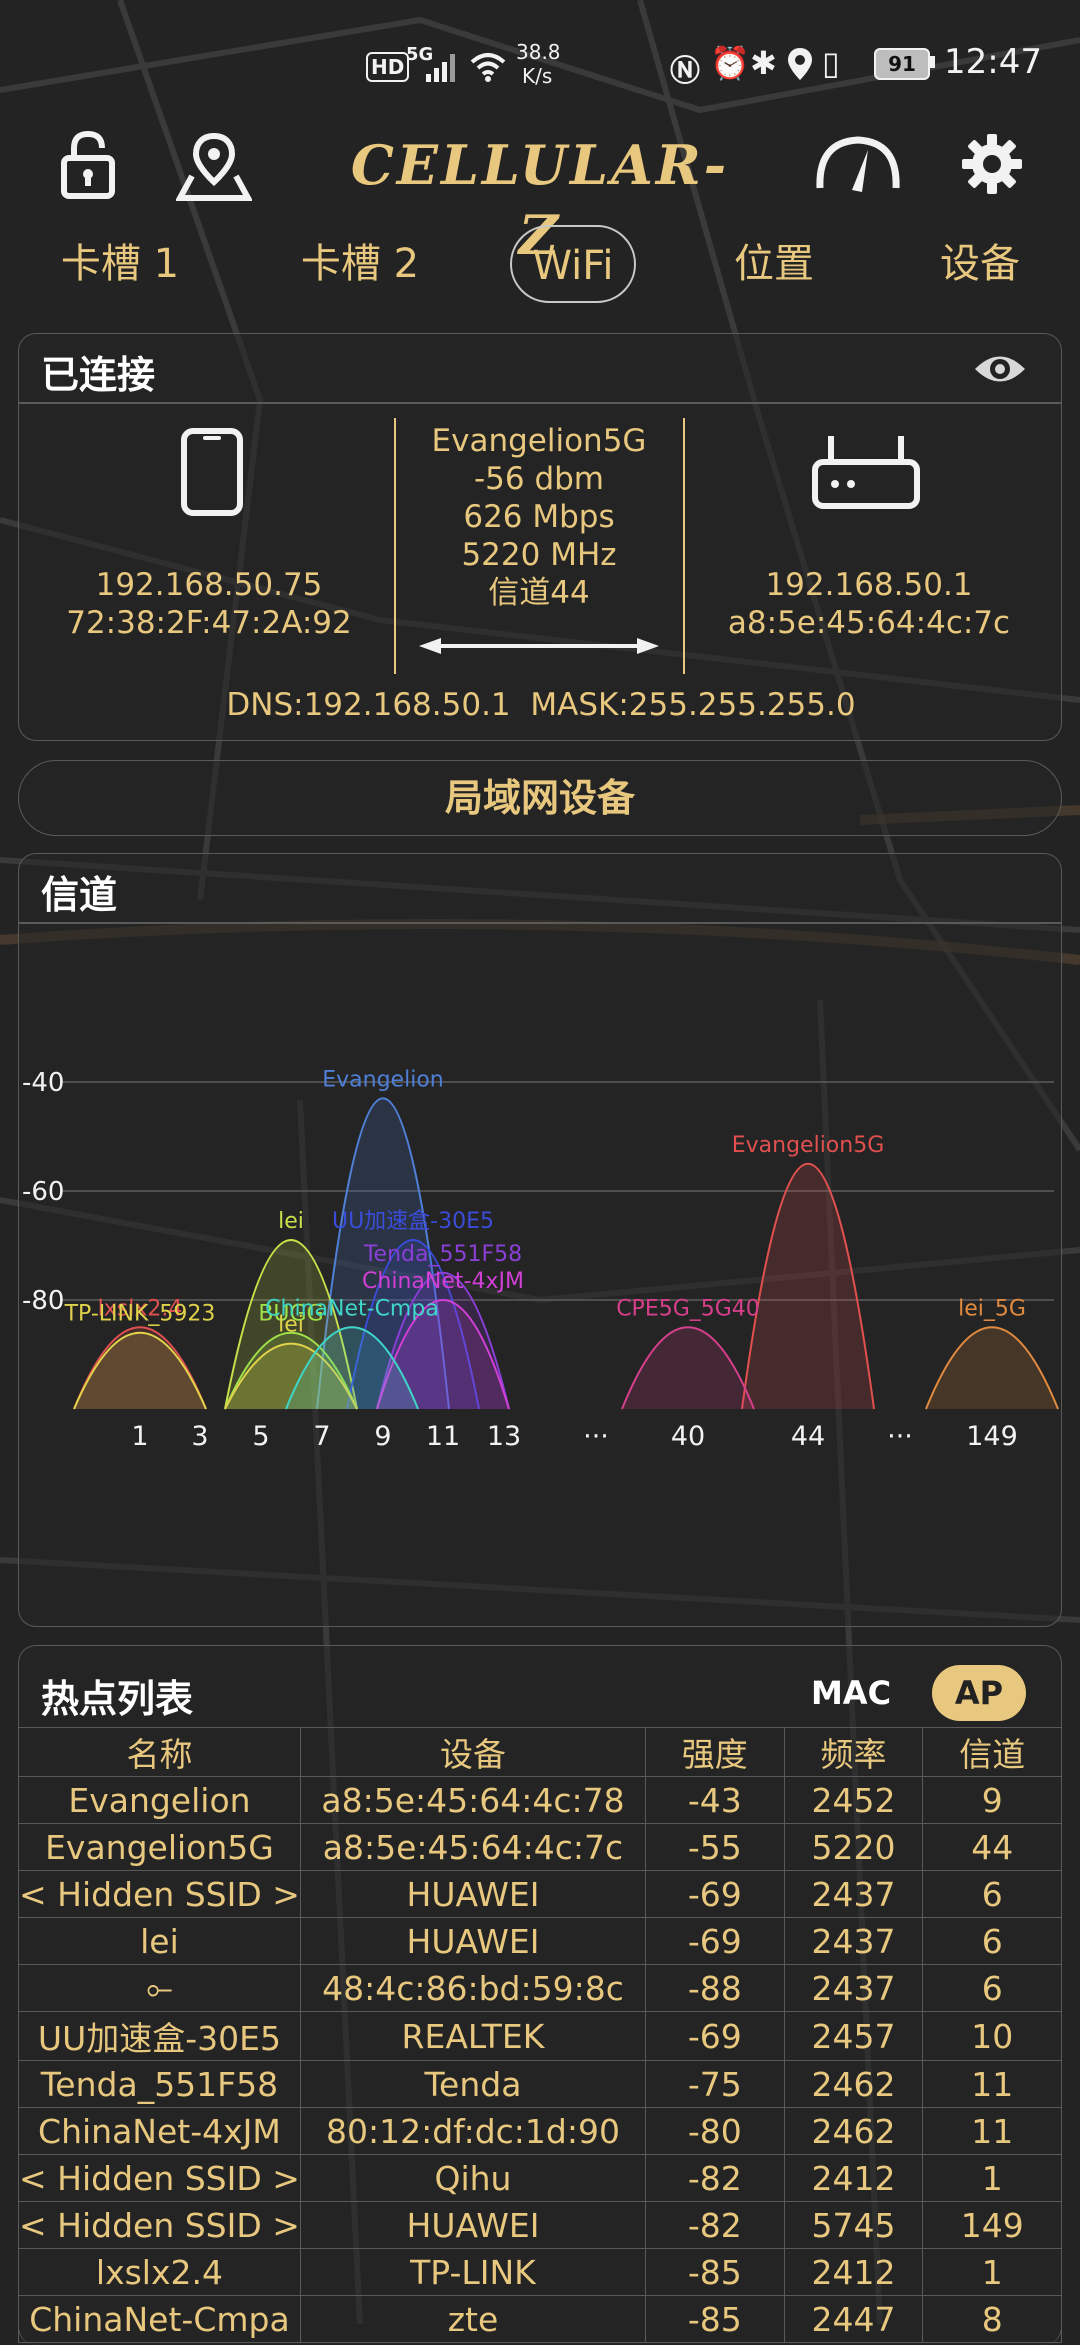 This screenshot has height=2345, width=1080. I want to click on cell-strength: -75, so click(715, 2084).